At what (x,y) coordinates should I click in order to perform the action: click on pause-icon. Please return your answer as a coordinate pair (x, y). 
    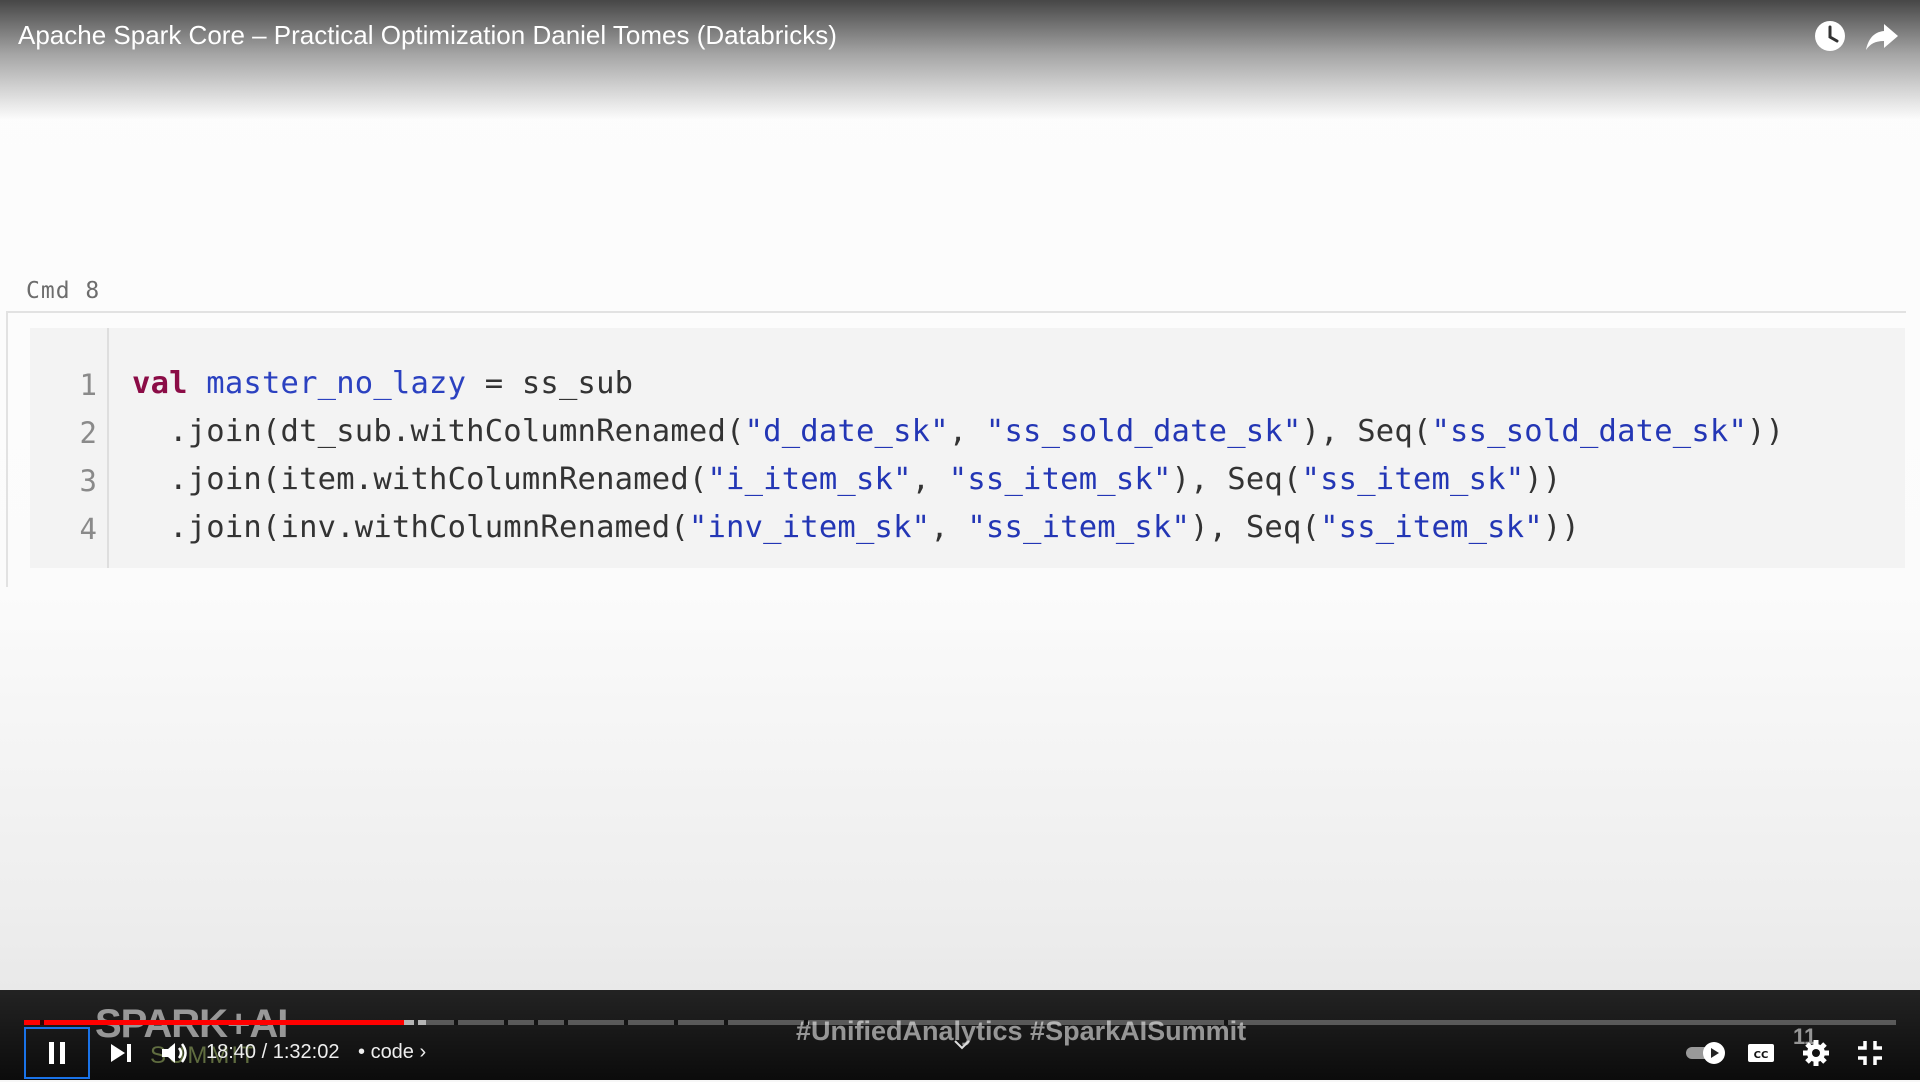
    Looking at the image, I should click on (57, 1053).